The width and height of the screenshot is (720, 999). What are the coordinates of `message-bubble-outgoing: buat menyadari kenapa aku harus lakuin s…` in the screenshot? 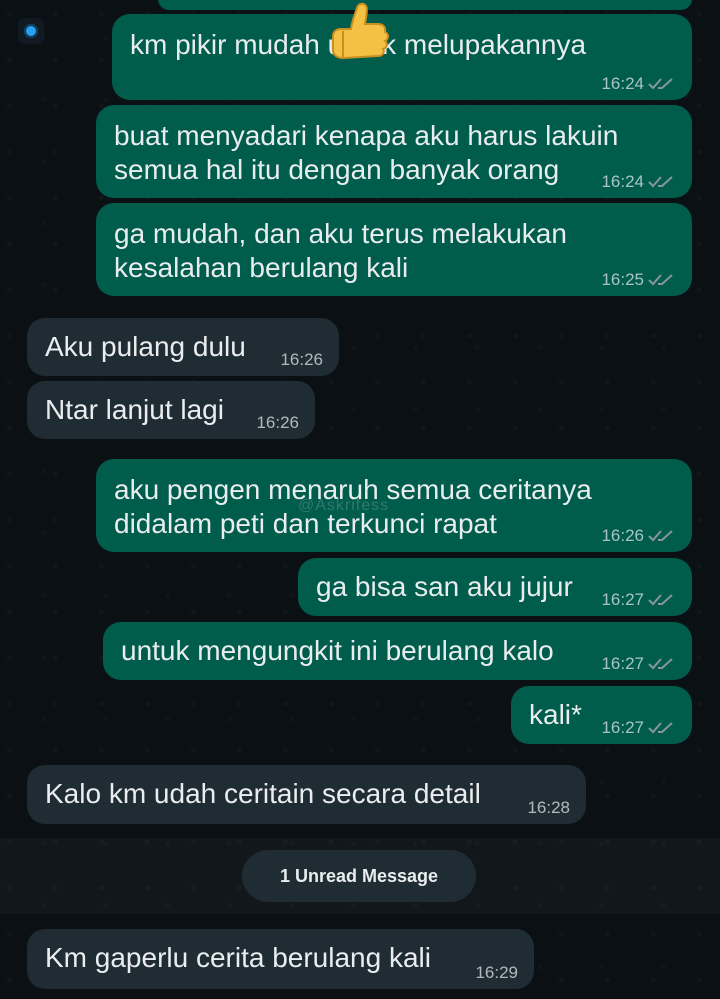 It's located at (394, 151).